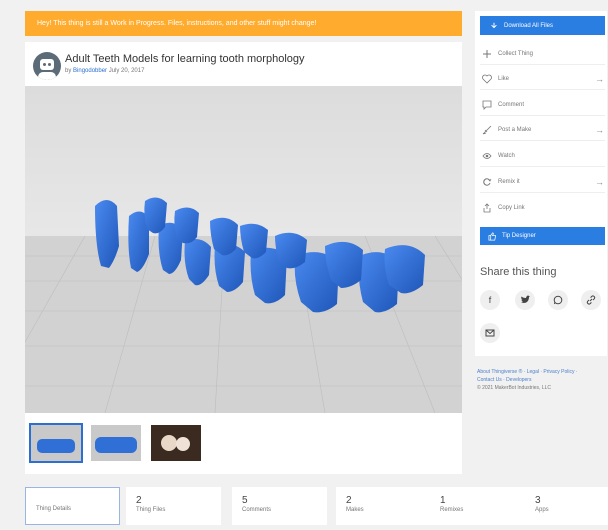  I want to click on tab-makes: 2 Makes, so click(383, 506).